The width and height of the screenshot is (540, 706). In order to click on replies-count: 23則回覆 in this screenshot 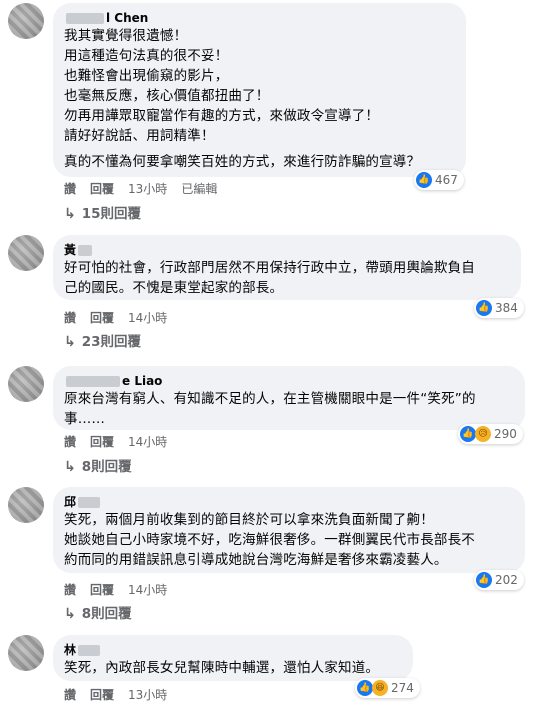, I will do `click(111, 342)`.